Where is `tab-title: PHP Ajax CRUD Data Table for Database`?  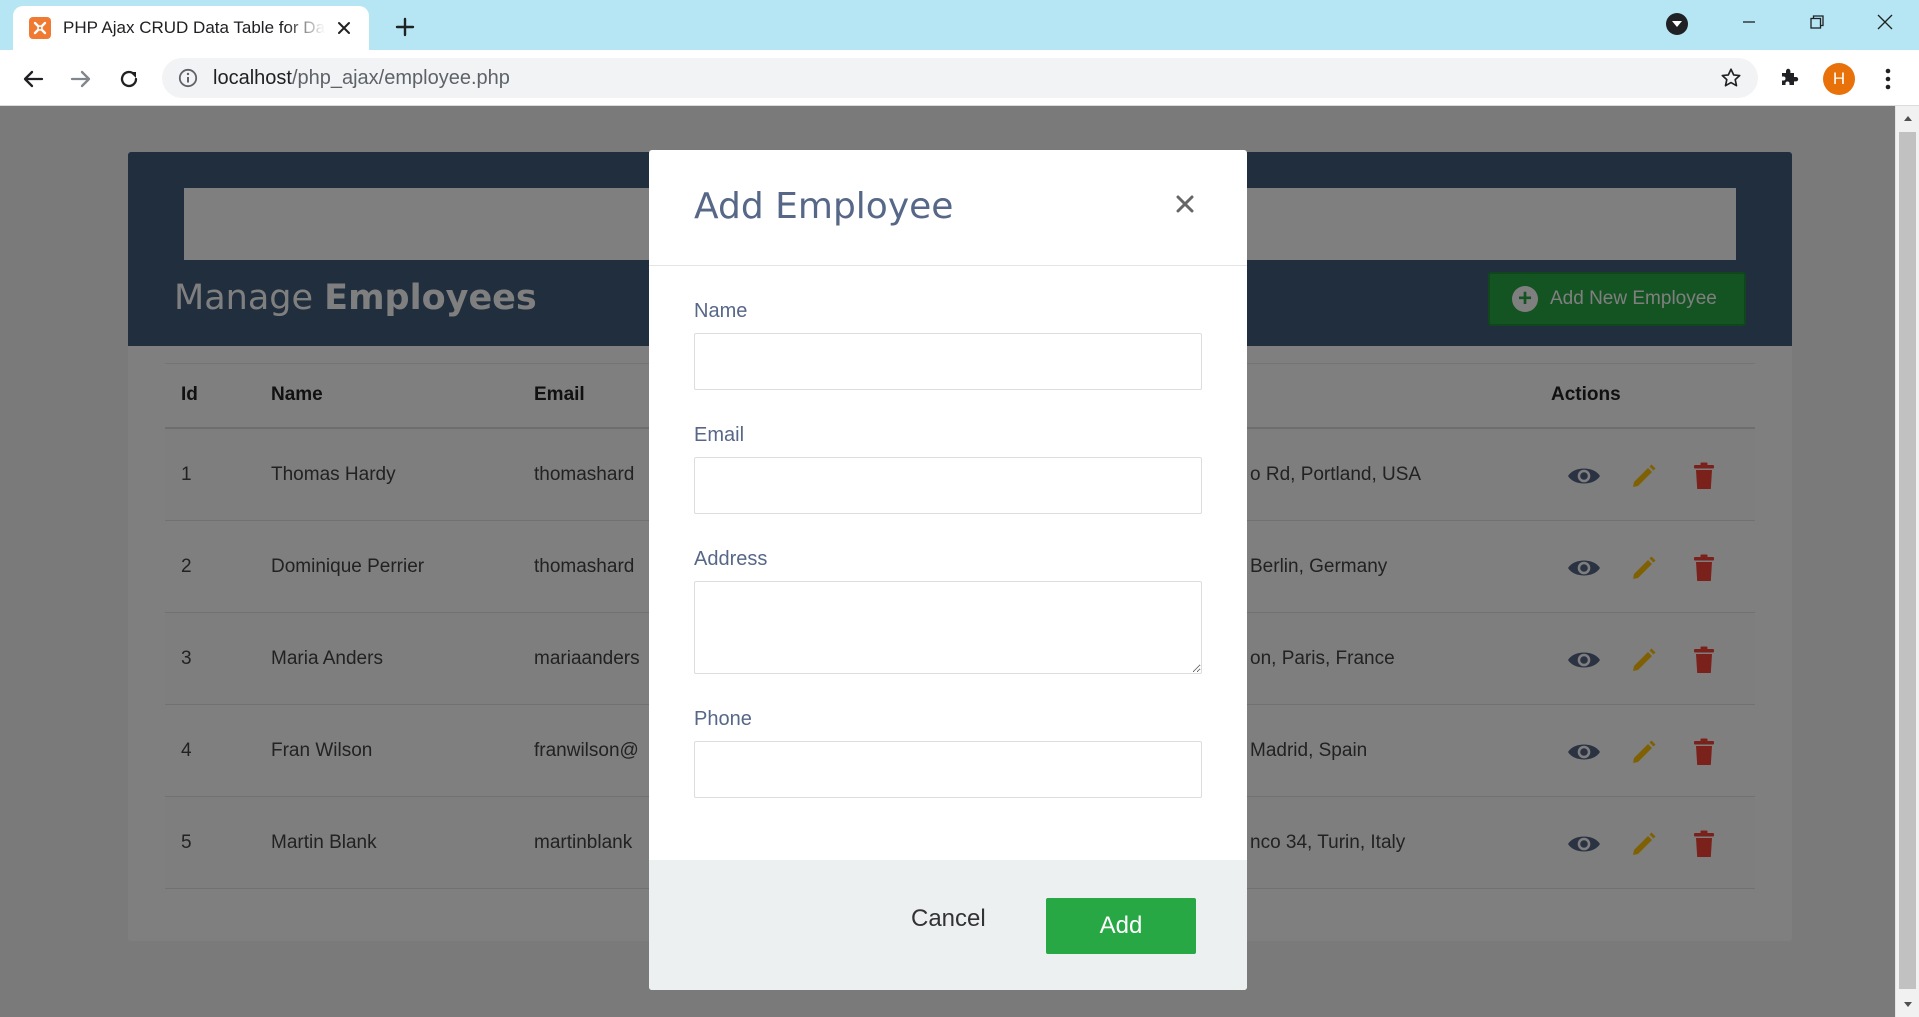 tab-title: PHP Ajax CRUD Data Table for Database is located at coordinates (194, 27).